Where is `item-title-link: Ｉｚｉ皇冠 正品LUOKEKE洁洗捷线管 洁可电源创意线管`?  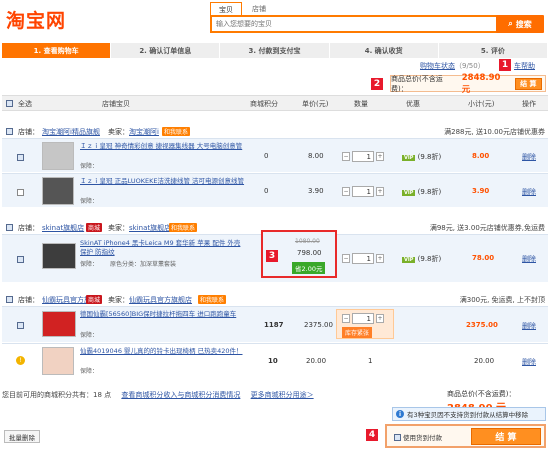
item-title-link: Ｉｚｉ皇冠 正品LUOKEKE洁洗捷线管 洁可电源创意线管 is located at coordinates (162, 181).